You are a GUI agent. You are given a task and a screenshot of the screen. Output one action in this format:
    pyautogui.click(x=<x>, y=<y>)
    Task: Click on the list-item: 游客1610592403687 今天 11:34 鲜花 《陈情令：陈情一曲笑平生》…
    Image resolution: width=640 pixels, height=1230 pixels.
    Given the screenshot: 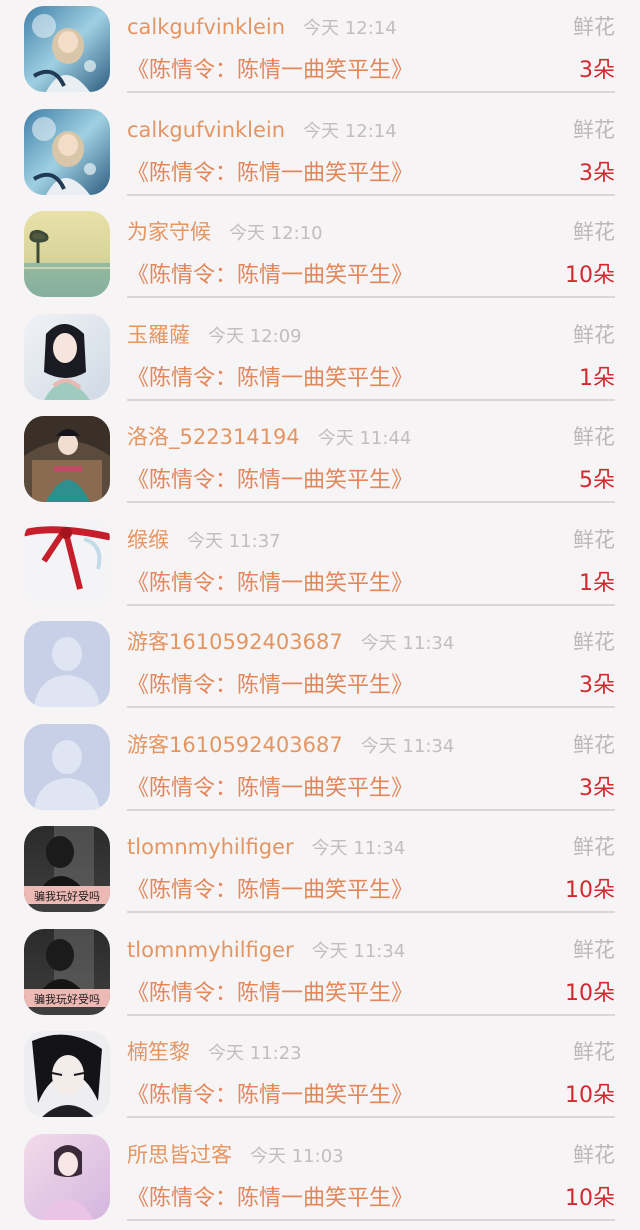 What is the action you would take?
    pyautogui.click(x=320, y=666)
    